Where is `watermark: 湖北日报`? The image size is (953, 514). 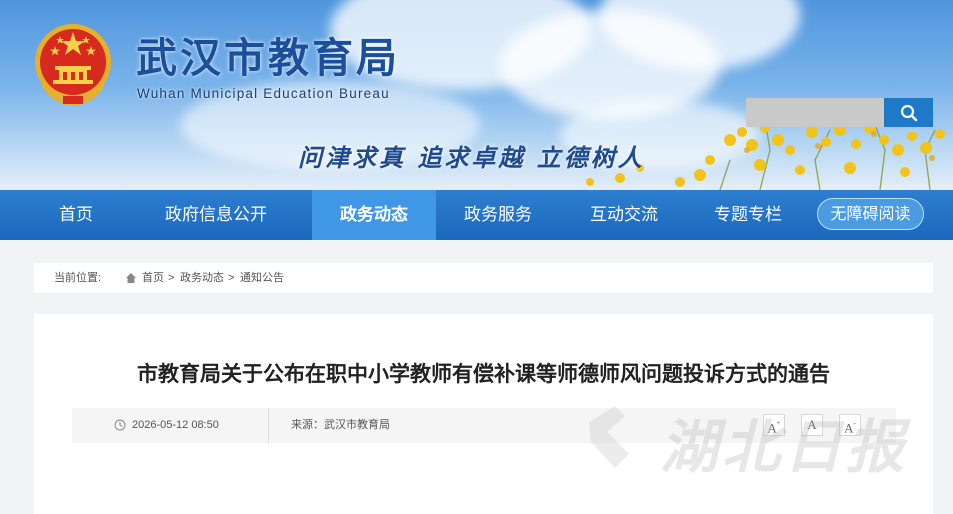 watermark: 湖北日报 is located at coordinates (784, 447).